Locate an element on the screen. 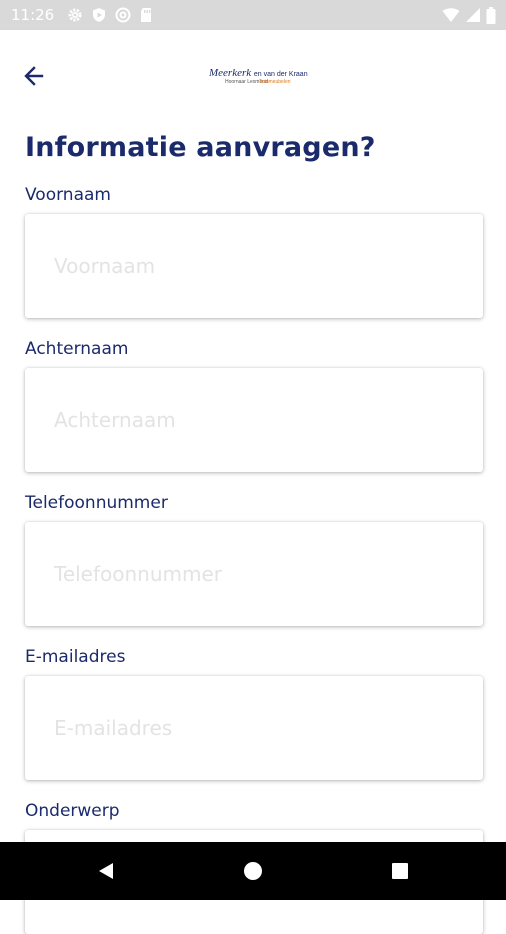 The height and width of the screenshot is (934, 506). first-name-input is located at coordinates (254, 266).